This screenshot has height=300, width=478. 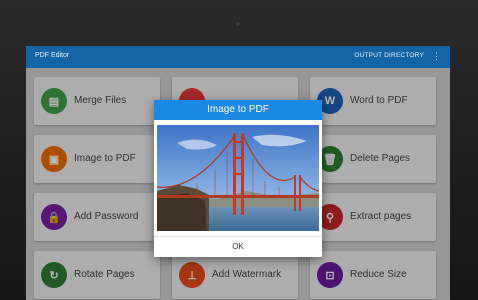 I want to click on camera-dot, so click(x=238, y=24).